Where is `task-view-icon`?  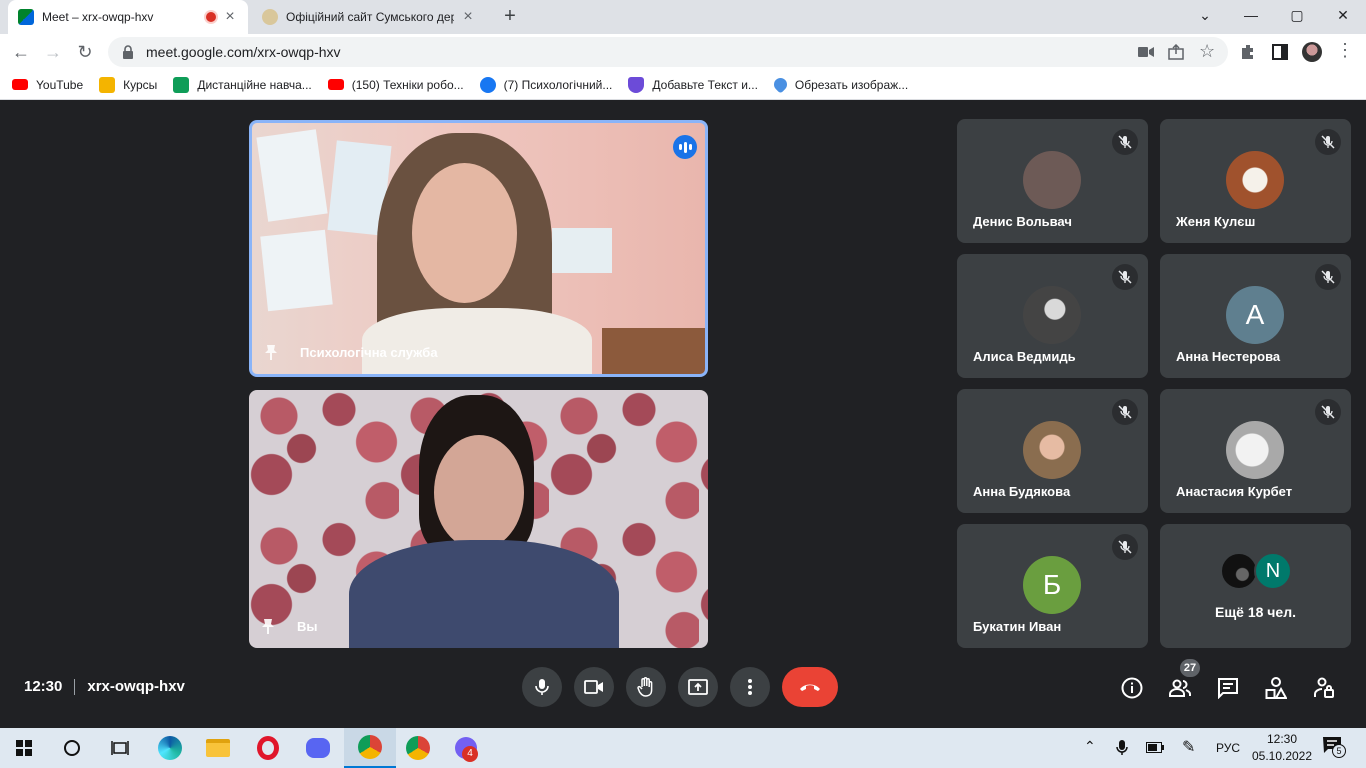
task-view-icon is located at coordinates (120, 748).